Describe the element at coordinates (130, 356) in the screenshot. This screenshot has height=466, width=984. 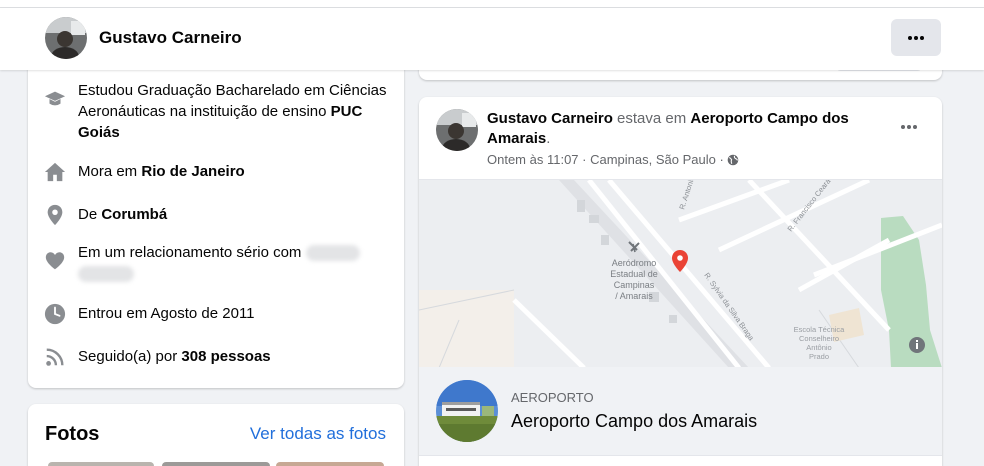
I see `followers-prefix: Seguido(a) por` at that location.